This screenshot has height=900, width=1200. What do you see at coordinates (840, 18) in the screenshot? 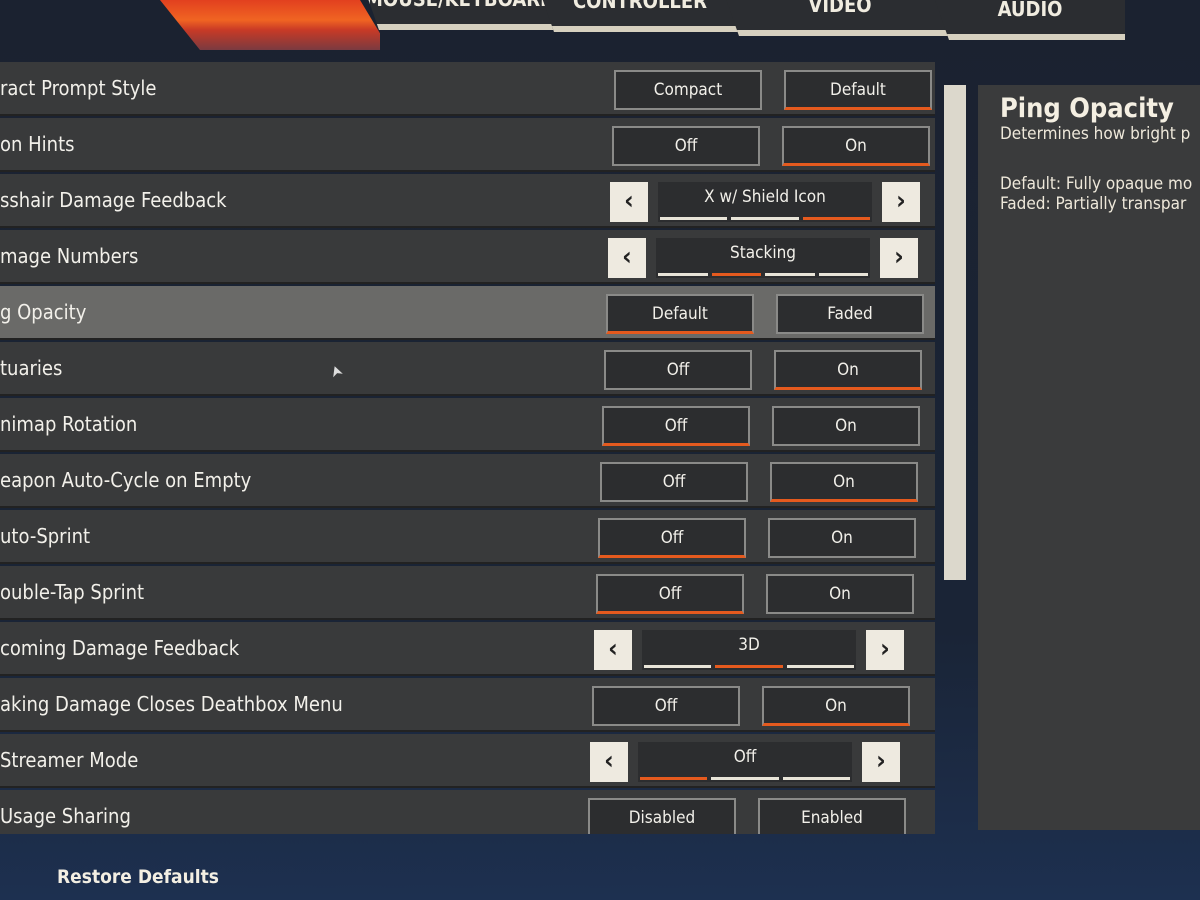
I see `tab-video: VIDEO` at bounding box center [840, 18].